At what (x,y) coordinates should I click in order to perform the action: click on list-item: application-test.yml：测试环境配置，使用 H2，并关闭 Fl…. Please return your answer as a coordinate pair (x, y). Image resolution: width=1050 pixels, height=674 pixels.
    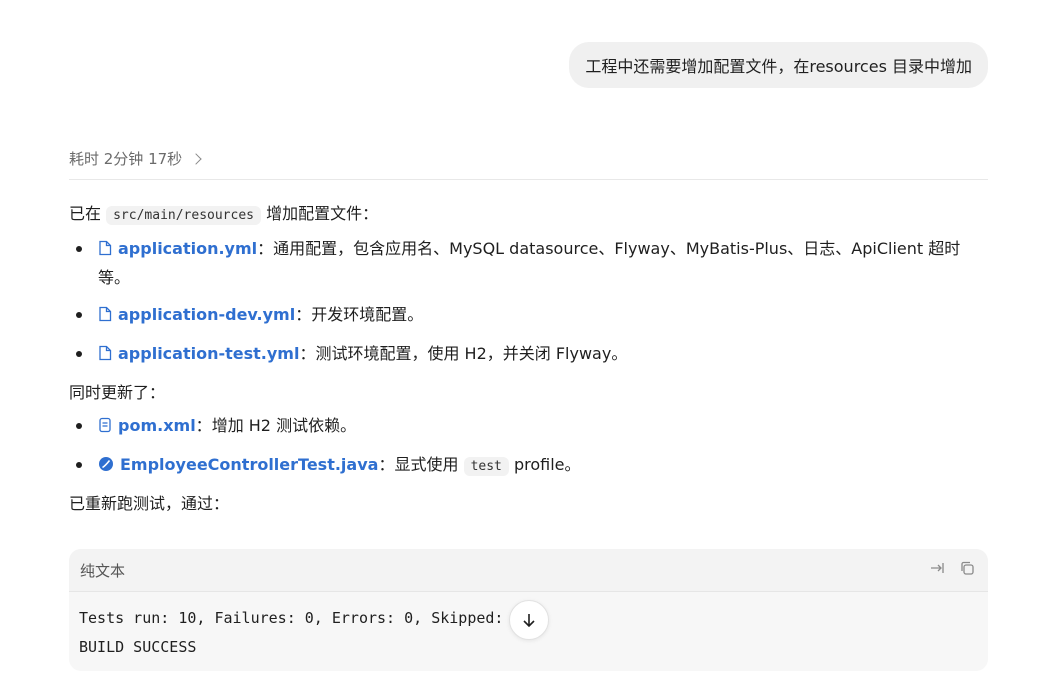
    Looking at the image, I should click on (528, 354).